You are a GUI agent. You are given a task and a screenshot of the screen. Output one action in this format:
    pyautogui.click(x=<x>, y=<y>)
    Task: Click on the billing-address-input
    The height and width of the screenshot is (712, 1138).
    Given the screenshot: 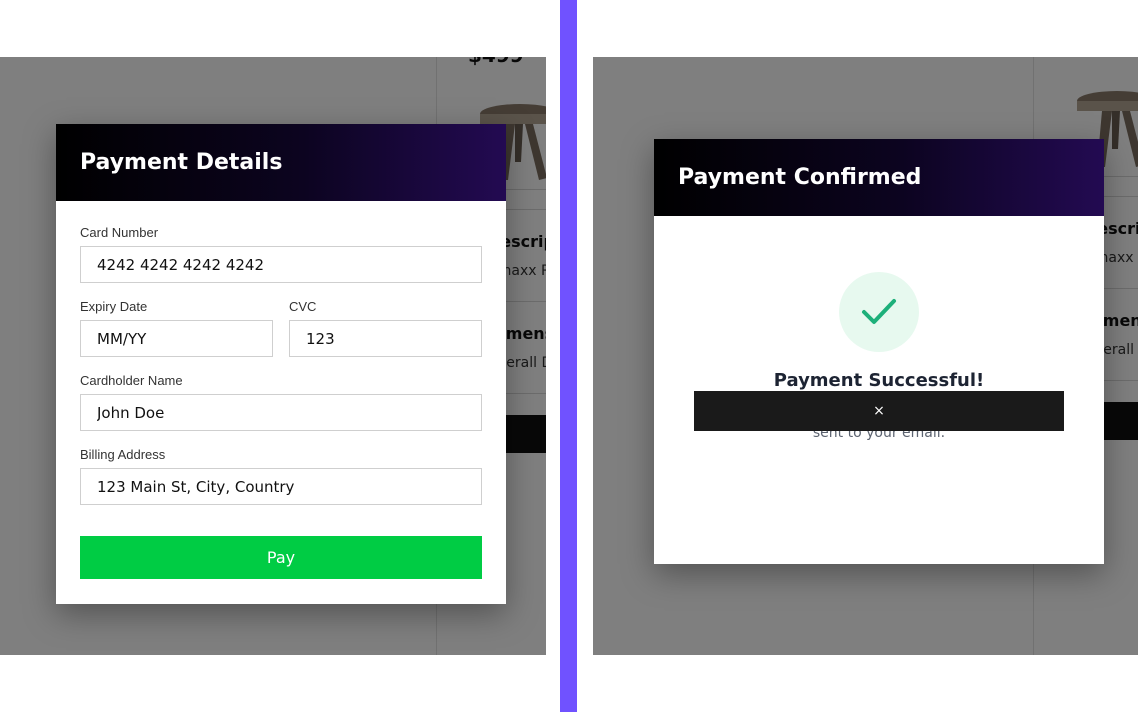 What is the action you would take?
    pyautogui.click(x=281, y=486)
    